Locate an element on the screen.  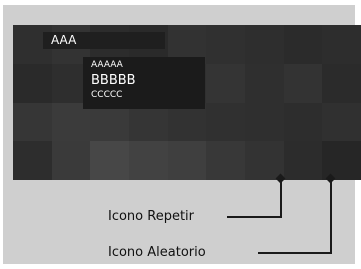
shuffle-icon-label: Icono Aleatorio is located at coordinates (157, 252).